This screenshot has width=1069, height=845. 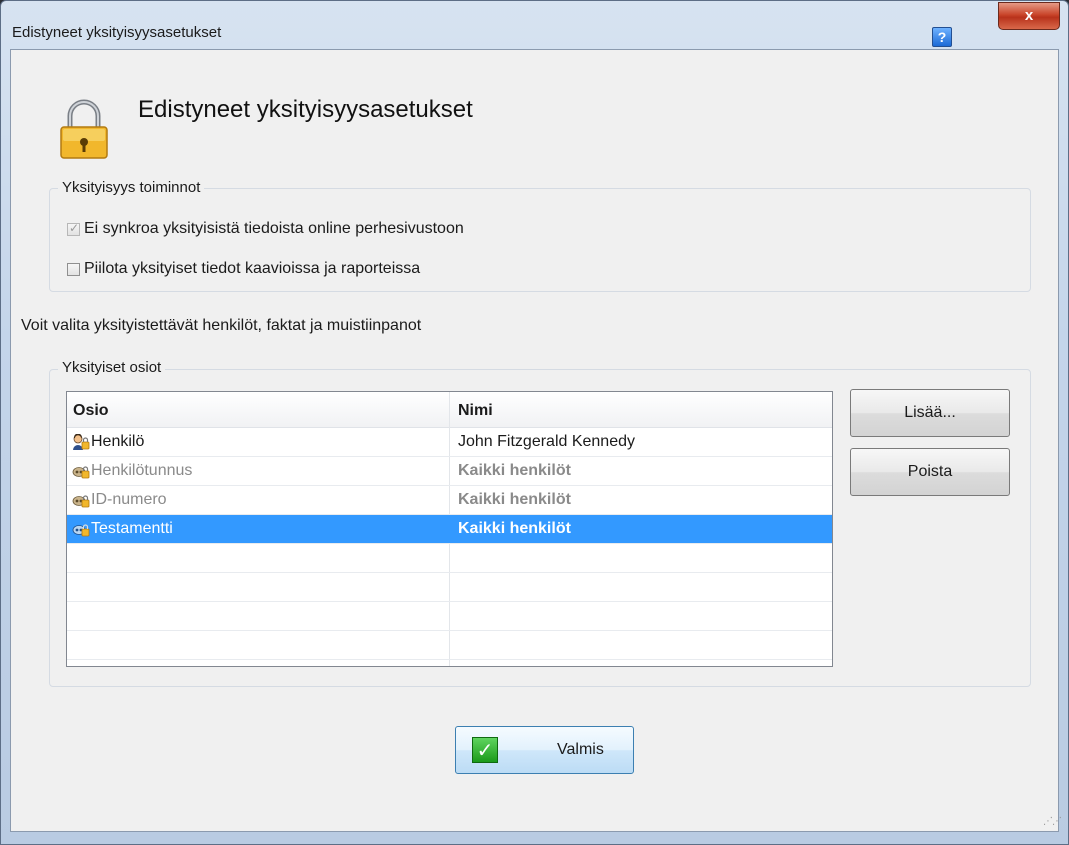 I want to click on close-button: x, so click(x=1029, y=16).